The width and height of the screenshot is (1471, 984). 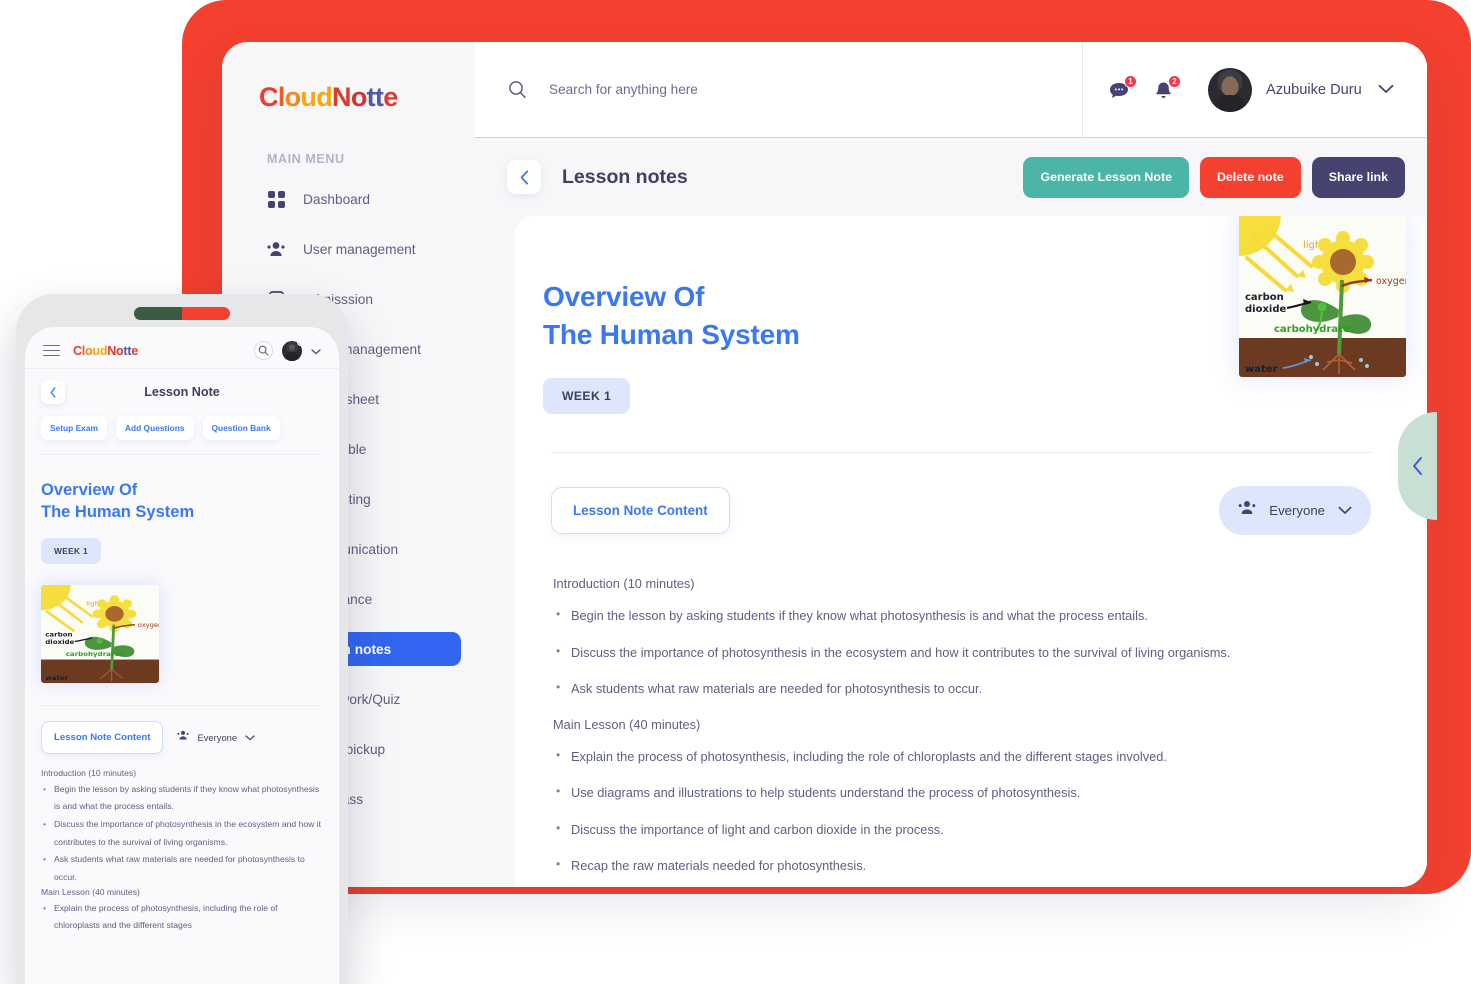 I want to click on avatar, so click(x=1230, y=89).